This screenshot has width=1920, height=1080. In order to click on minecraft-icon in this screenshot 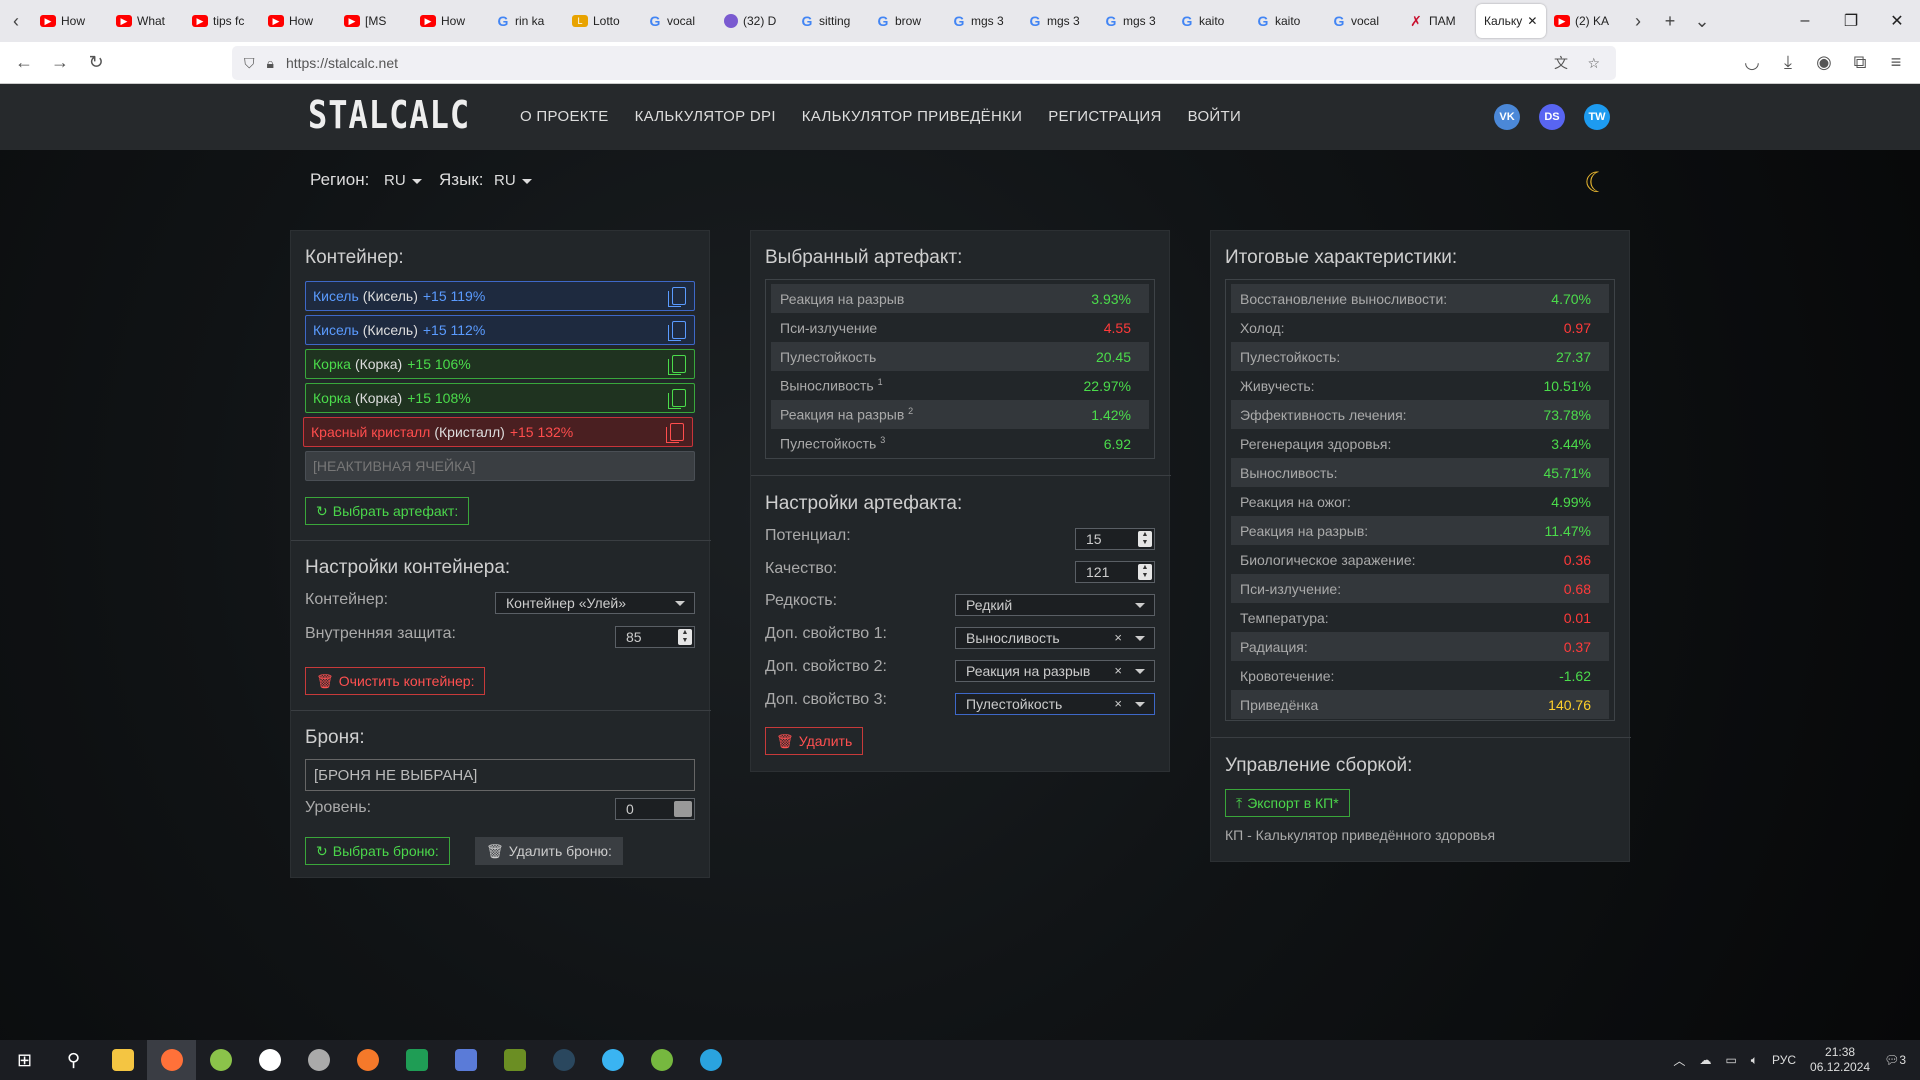, I will do `click(514, 1060)`.